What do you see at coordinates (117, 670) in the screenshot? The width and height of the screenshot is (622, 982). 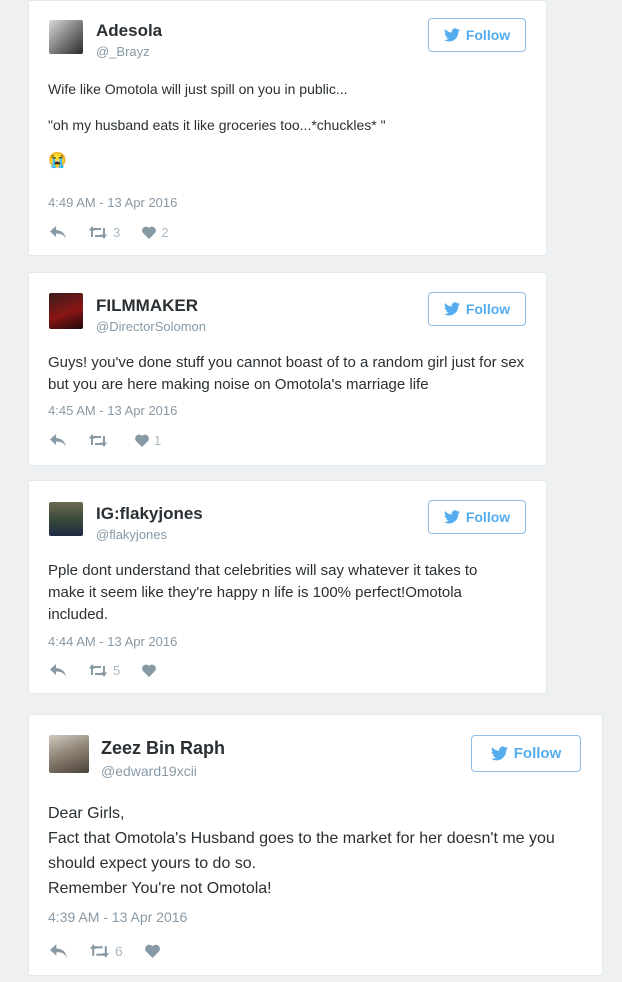 I see `retweet-count: 5` at bounding box center [117, 670].